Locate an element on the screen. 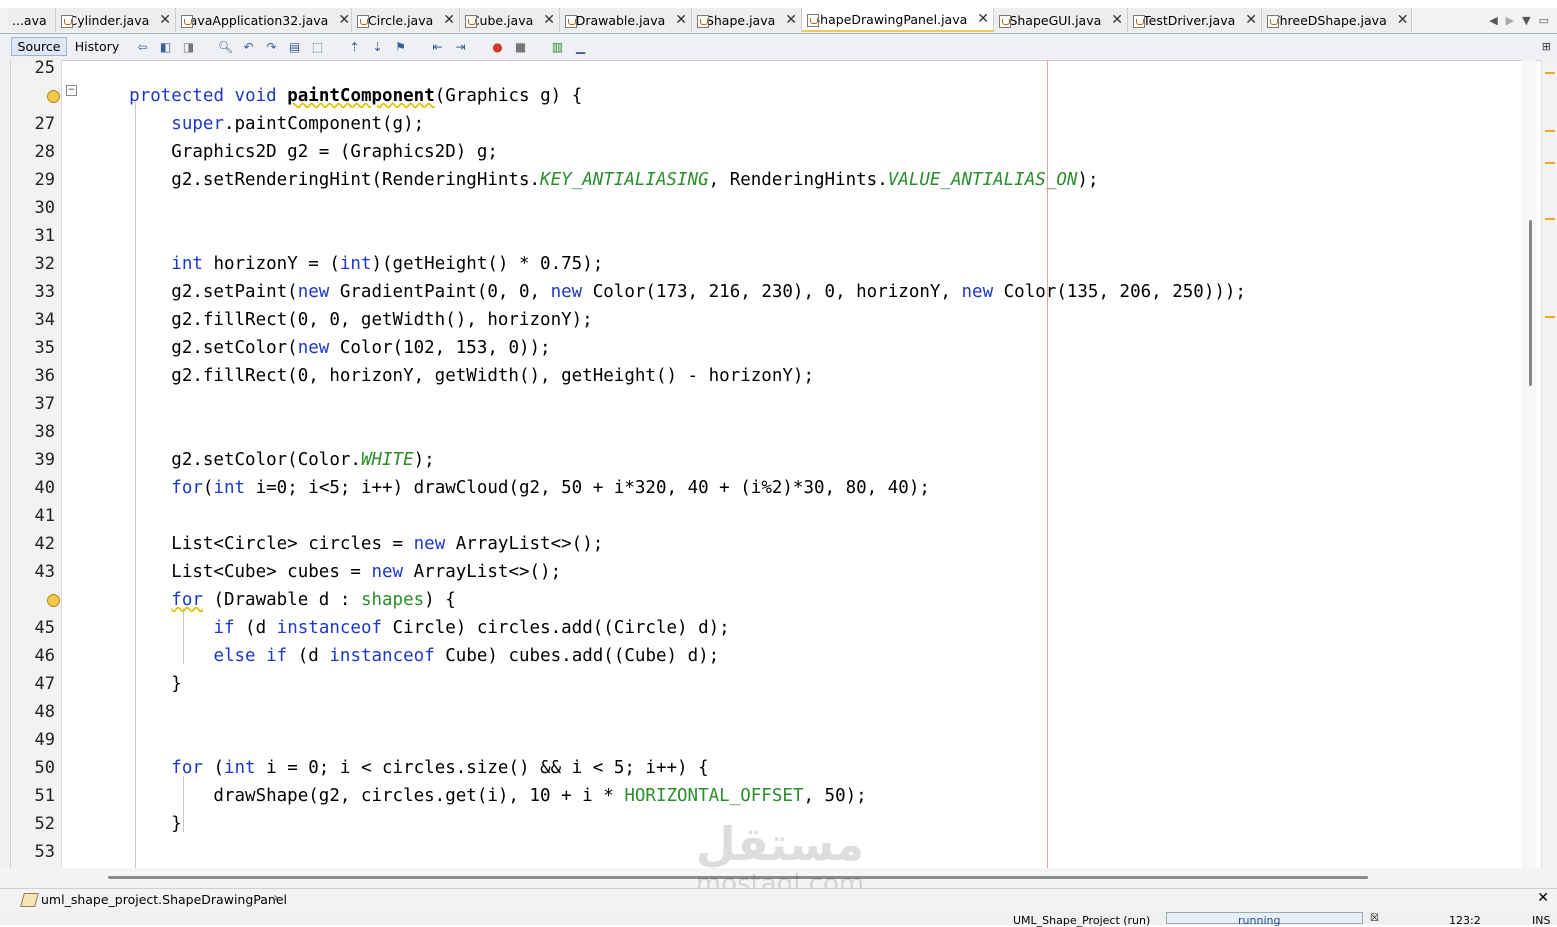 The image size is (1557, 927). run-progress-bar: running is located at coordinates (1264, 918).